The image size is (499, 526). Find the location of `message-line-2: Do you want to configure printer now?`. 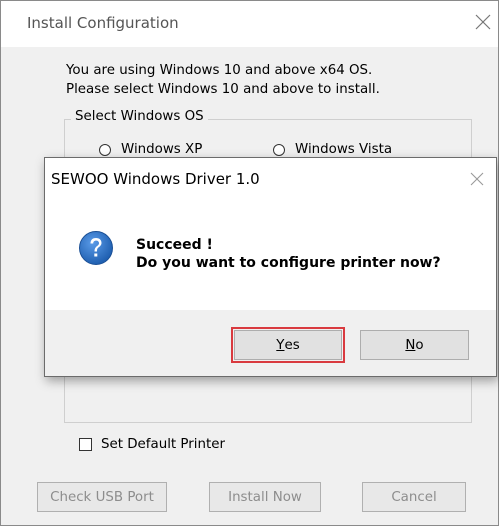

message-line-2: Do you want to configure printer now? is located at coordinates (288, 263).